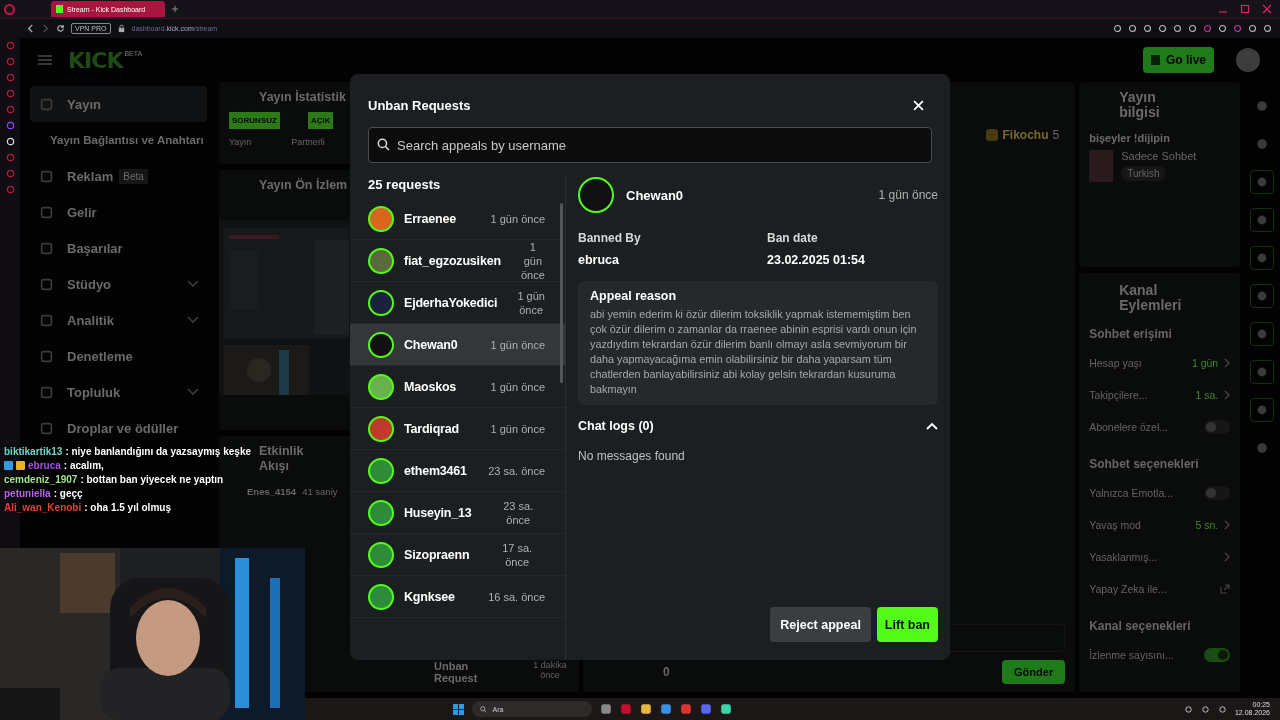 Image resolution: width=1280 pixels, height=720 pixels. I want to click on lock-icon, so click(121, 28).